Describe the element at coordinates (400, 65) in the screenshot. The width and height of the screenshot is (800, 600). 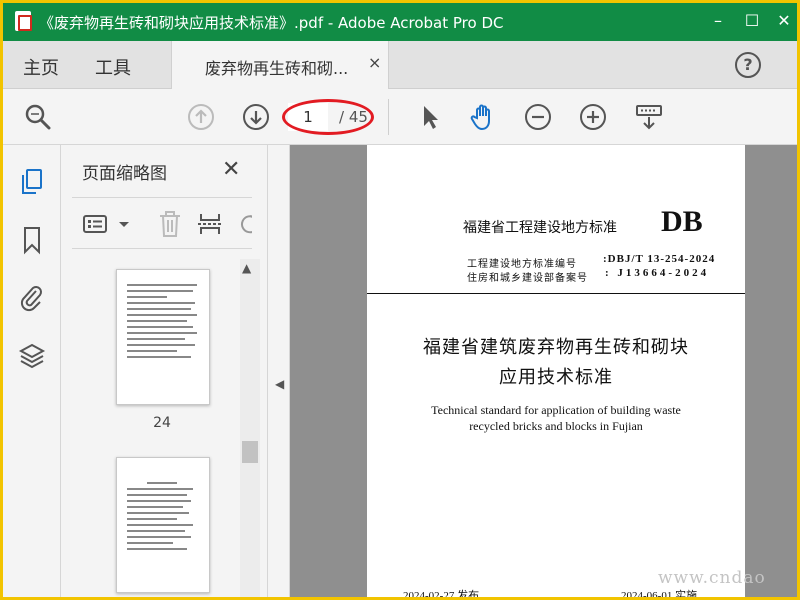
I see `nav-tab-bar: 主页 工具 废弃物再生砖和砌... × ?` at that location.